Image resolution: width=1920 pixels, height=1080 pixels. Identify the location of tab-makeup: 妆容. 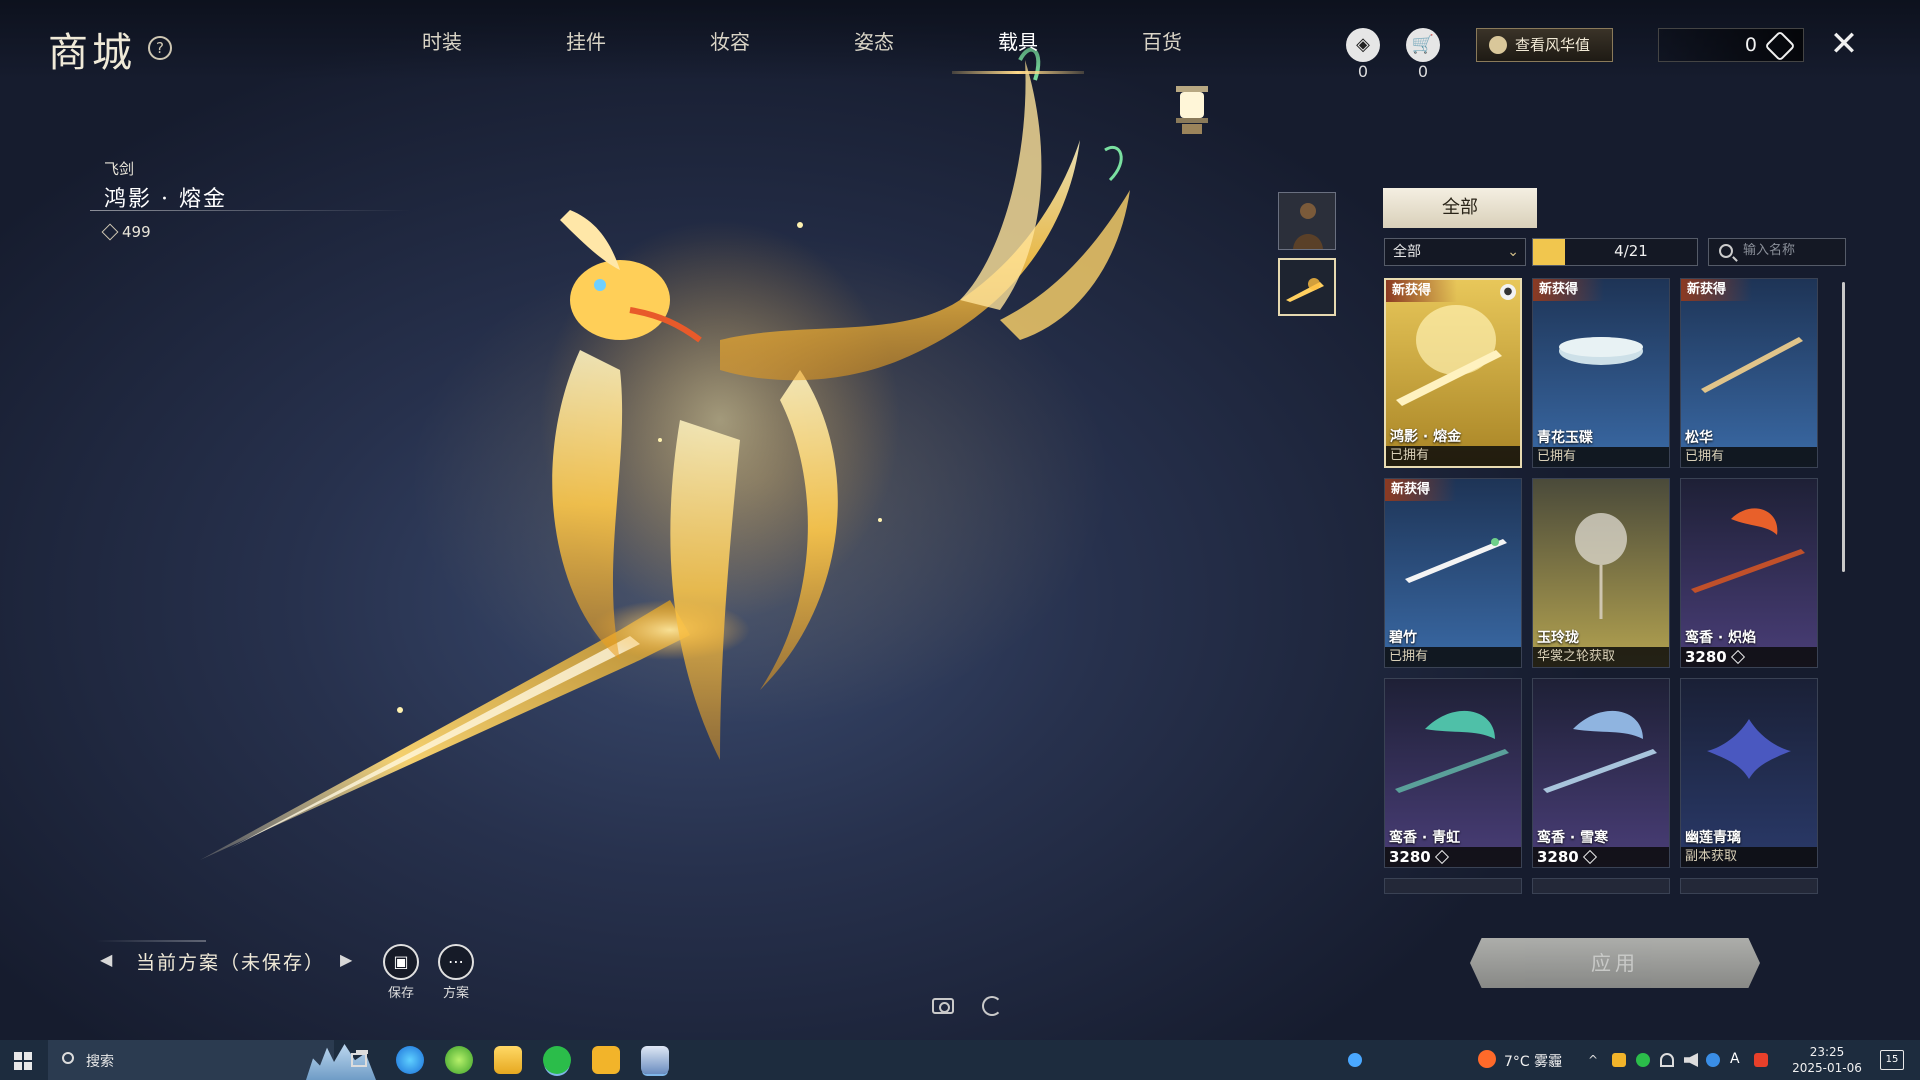
(730, 51).